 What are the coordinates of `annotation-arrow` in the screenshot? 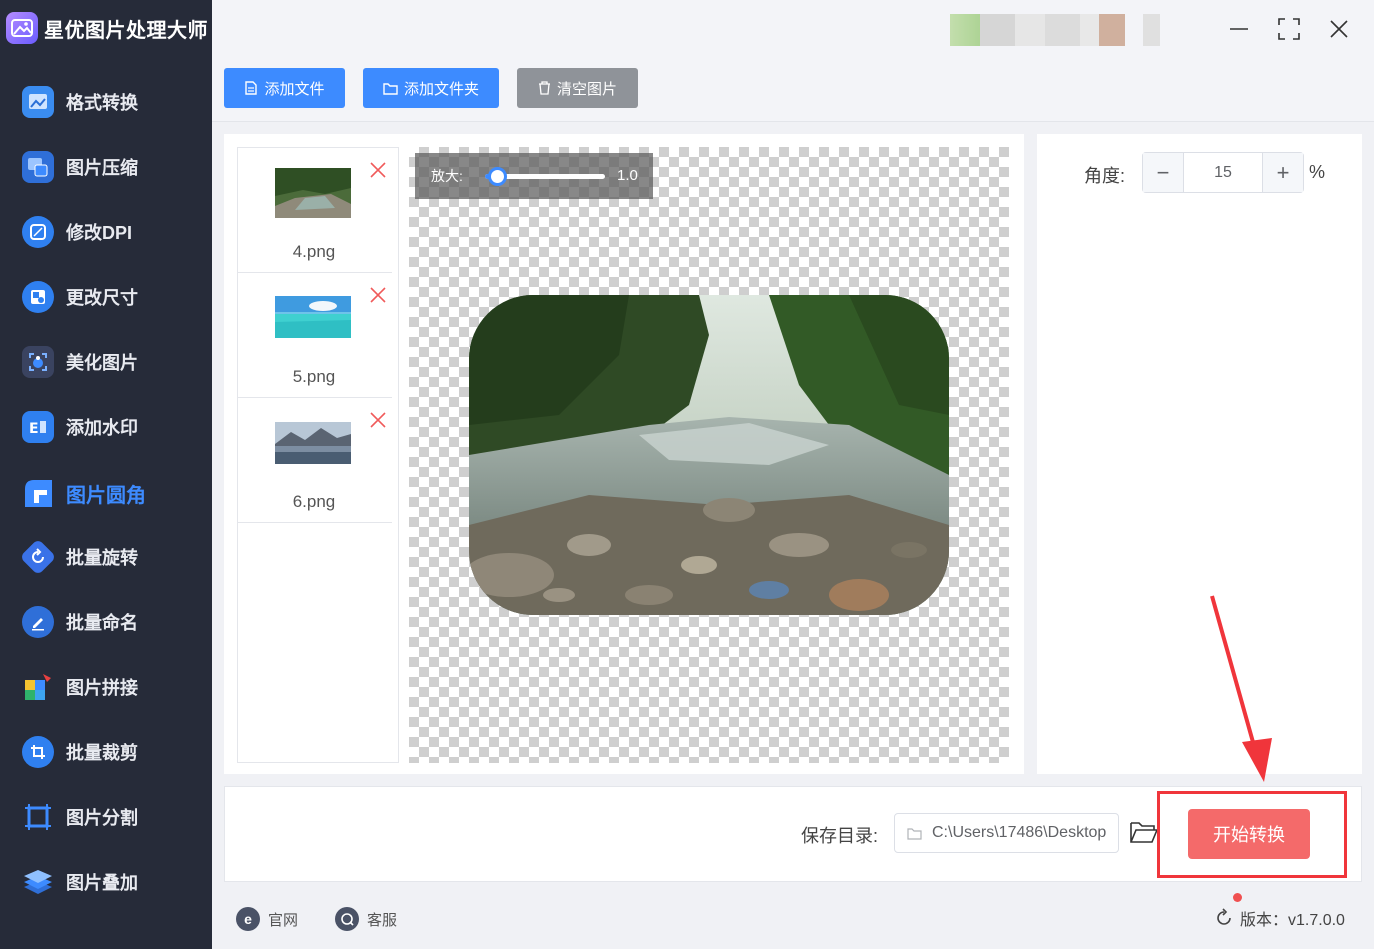 It's located at (1241, 688).